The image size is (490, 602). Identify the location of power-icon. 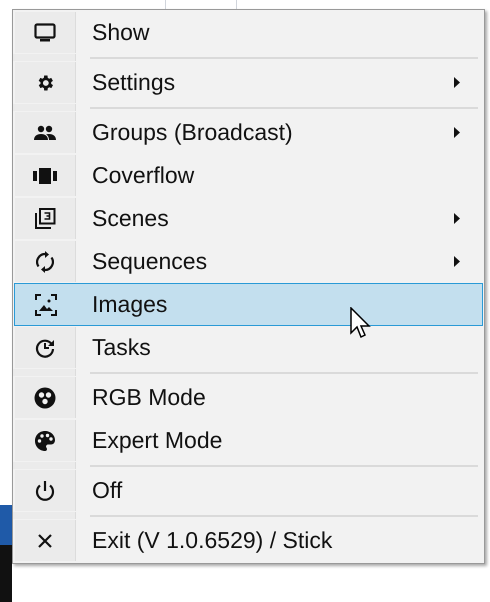
(45, 491).